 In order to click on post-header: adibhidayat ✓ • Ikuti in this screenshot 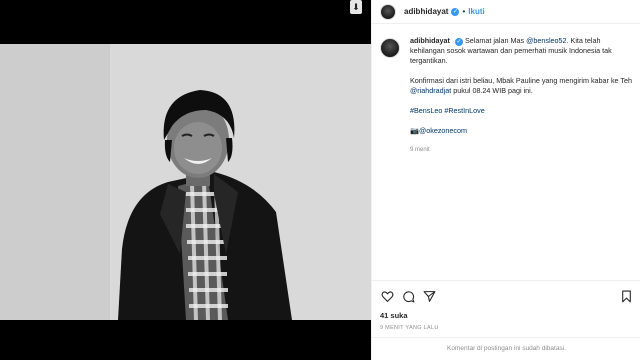, I will do `click(506, 12)`.